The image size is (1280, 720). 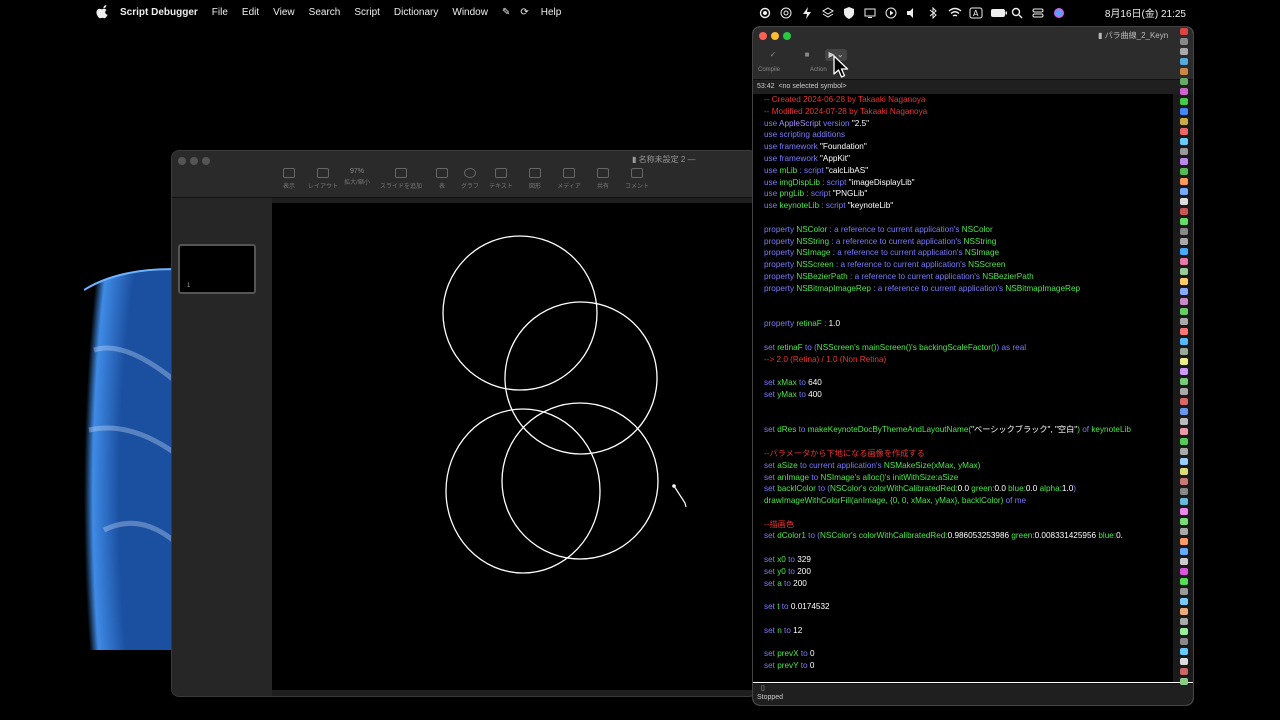 I want to click on menu-search: Search, so click(x=325, y=12).